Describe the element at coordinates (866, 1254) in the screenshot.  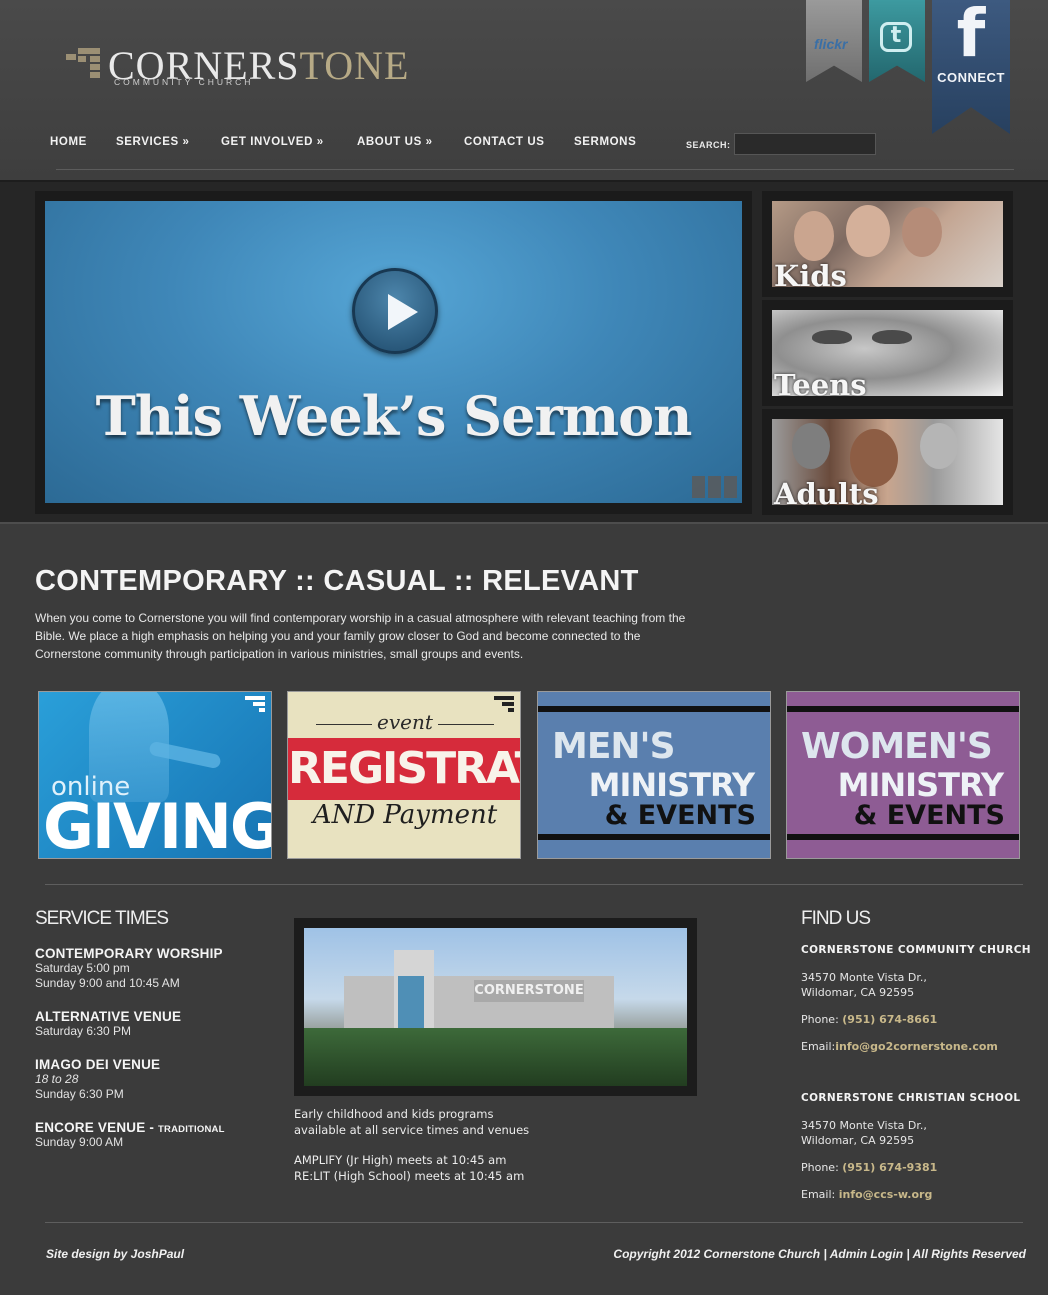
I see `admin-login-link: Admin Login` at that location.